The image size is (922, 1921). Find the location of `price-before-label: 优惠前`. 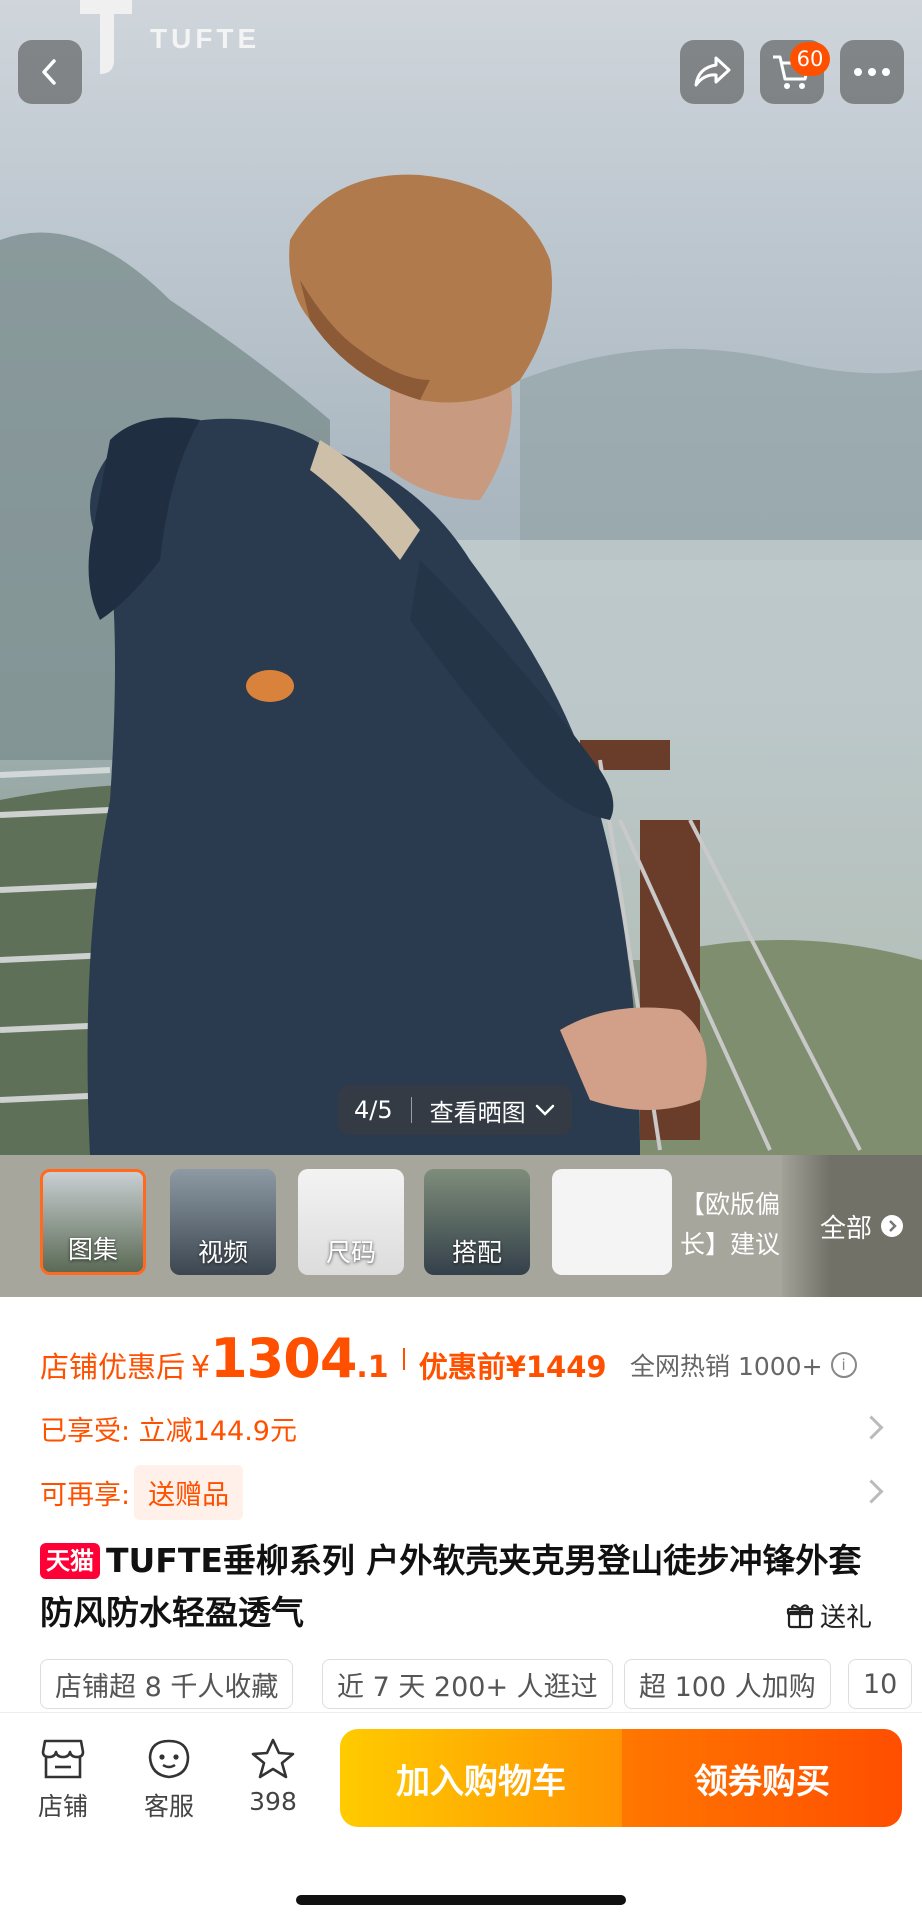

price-before-label: 优惠前 is located at coordinates (462, 1367).